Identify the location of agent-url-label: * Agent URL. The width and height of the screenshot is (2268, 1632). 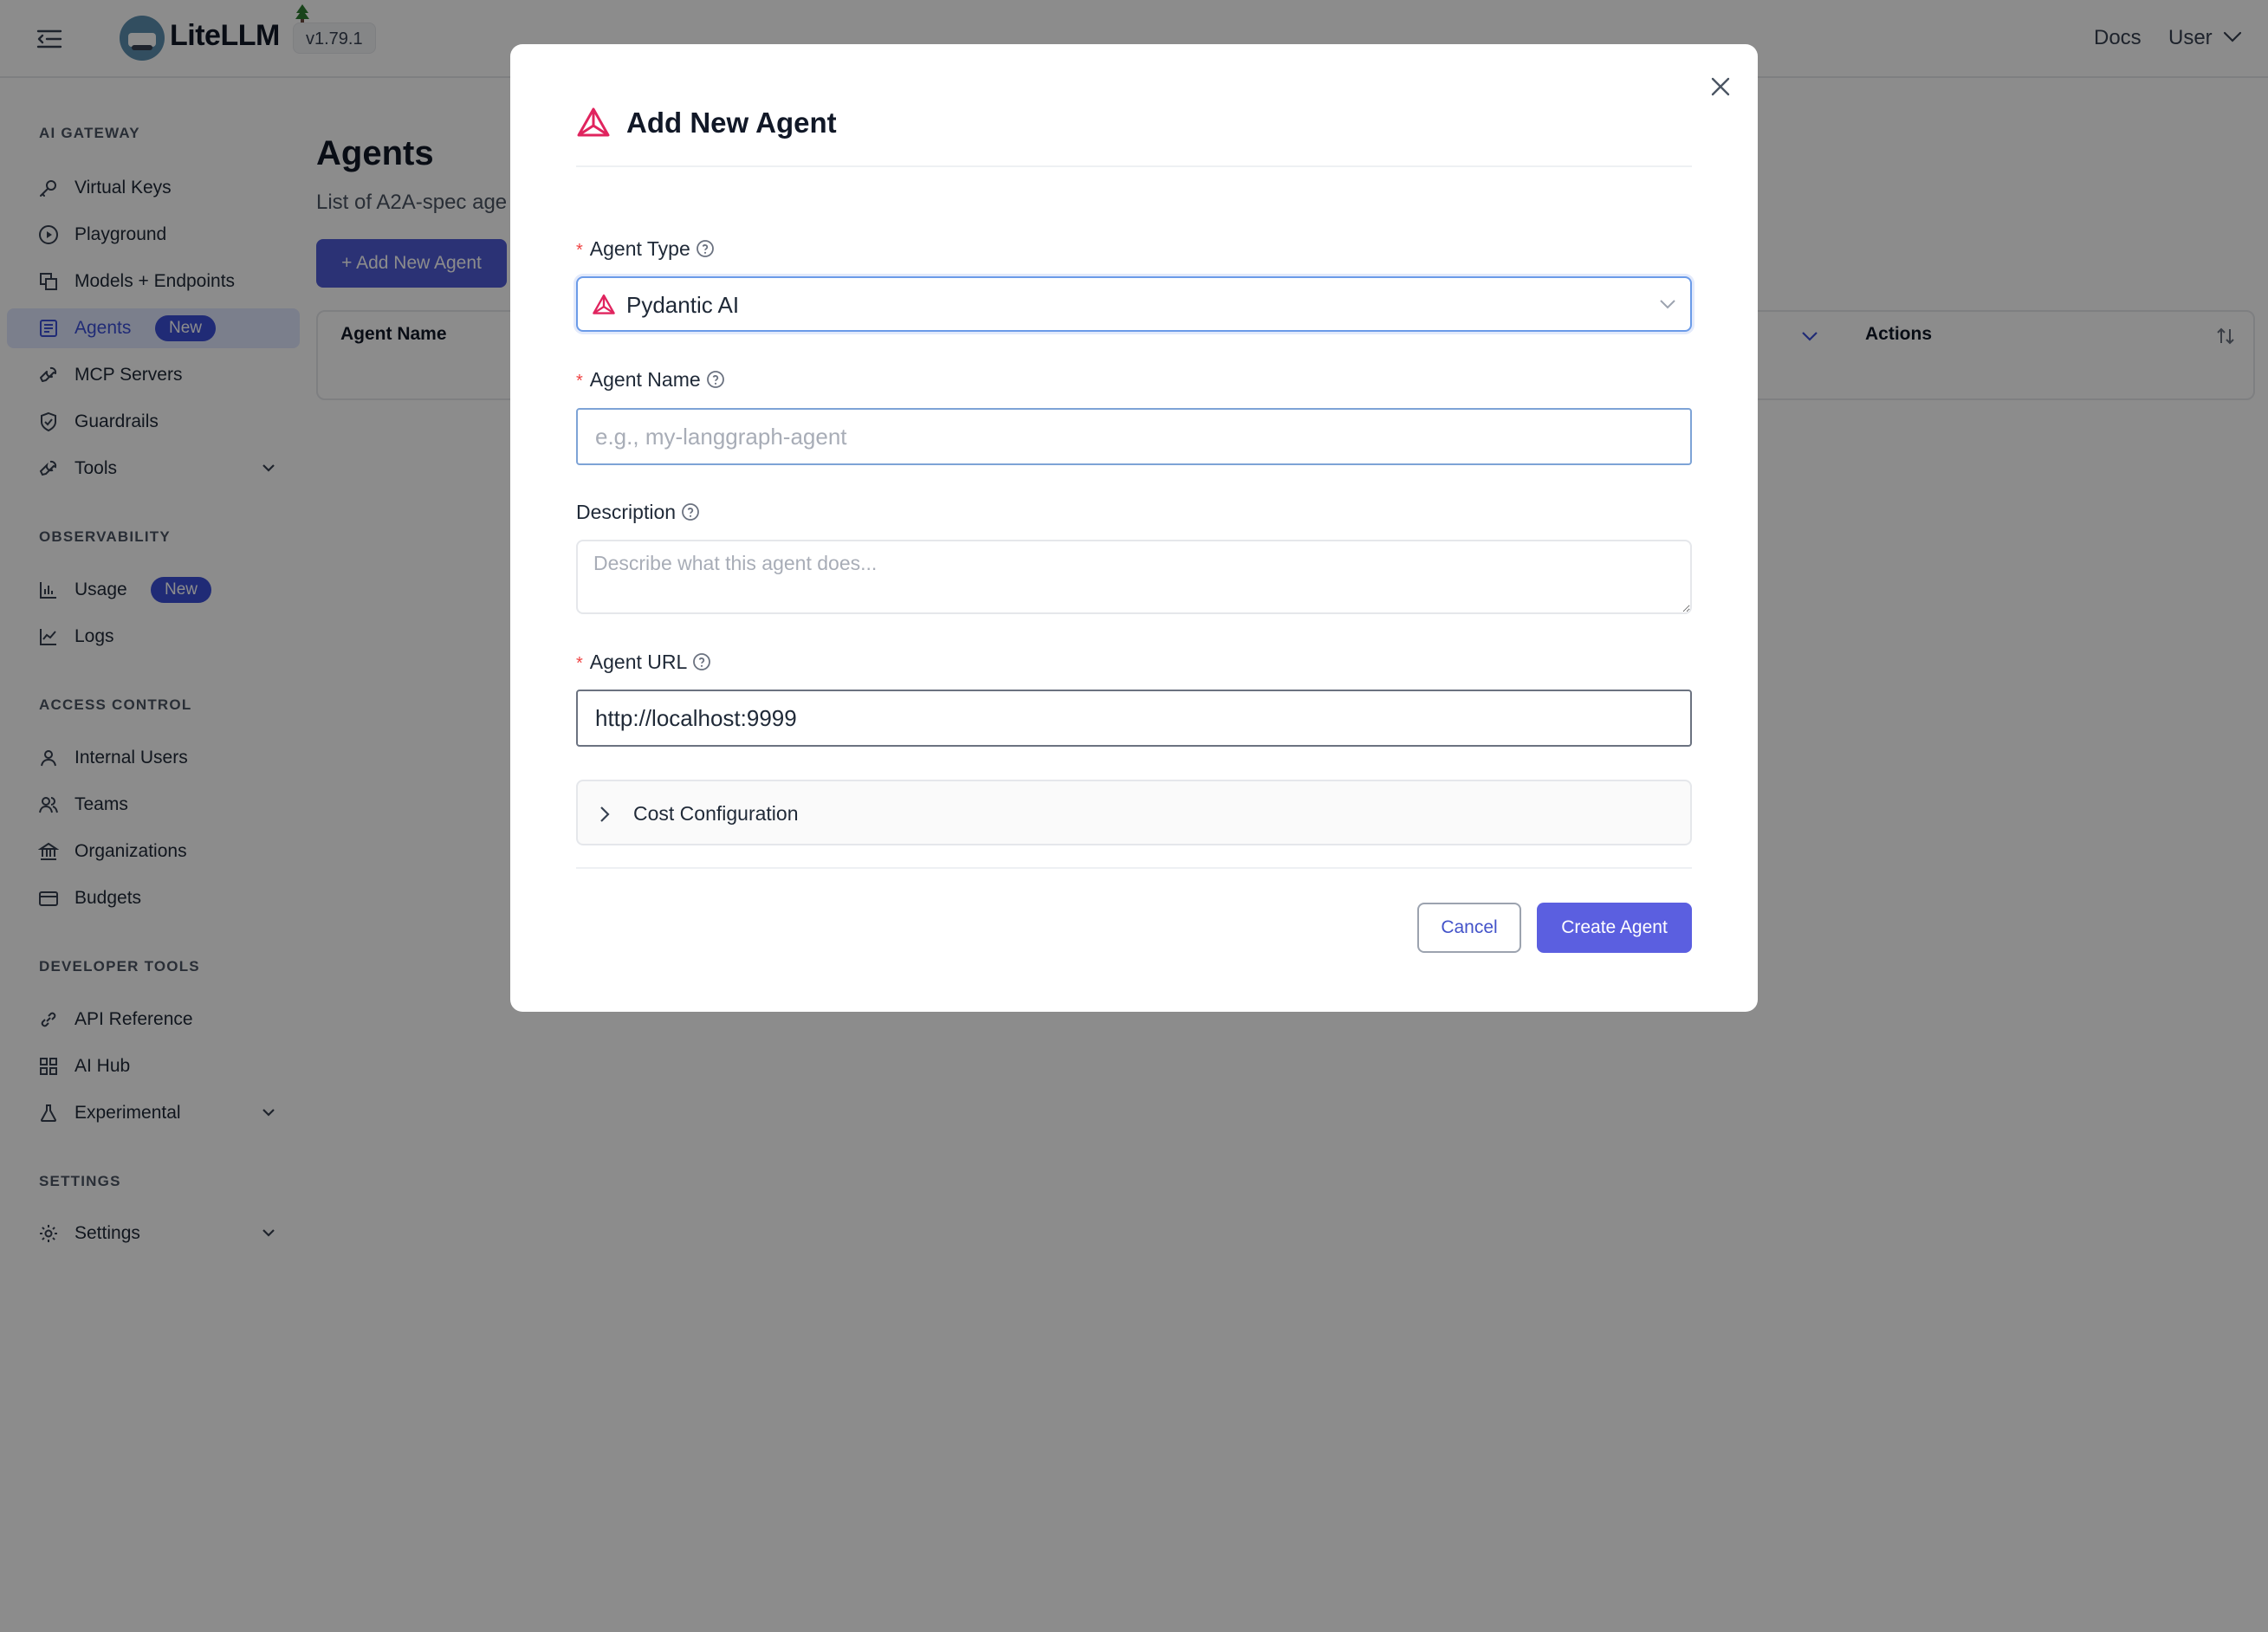
(643, 662).